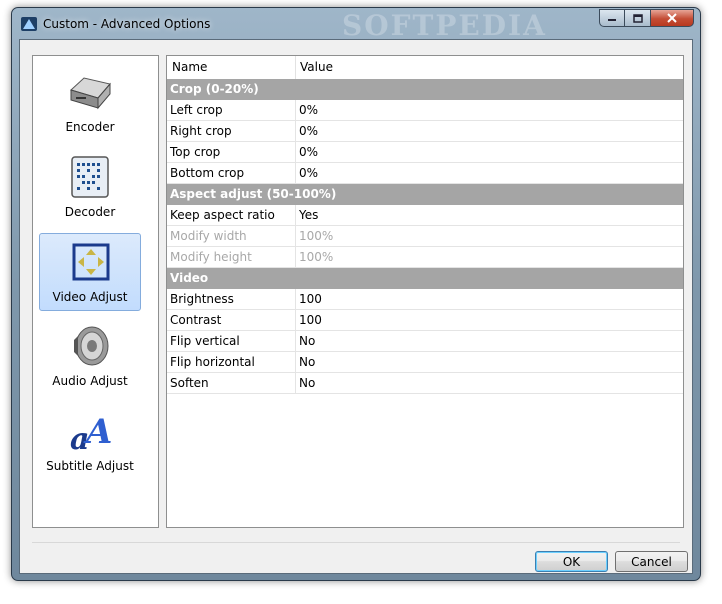  What do you see at coordinates (91, 262) in the screenshot?
I see `video-adjust-icon` at bounding box center [91, 262].